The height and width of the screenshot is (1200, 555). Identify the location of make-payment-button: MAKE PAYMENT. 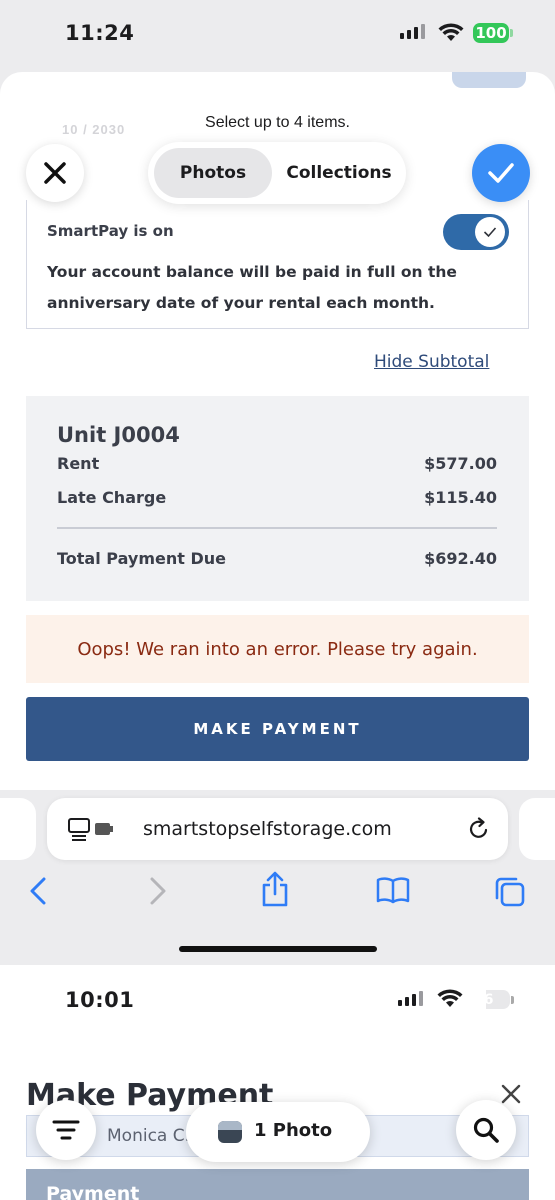
(277, 729).